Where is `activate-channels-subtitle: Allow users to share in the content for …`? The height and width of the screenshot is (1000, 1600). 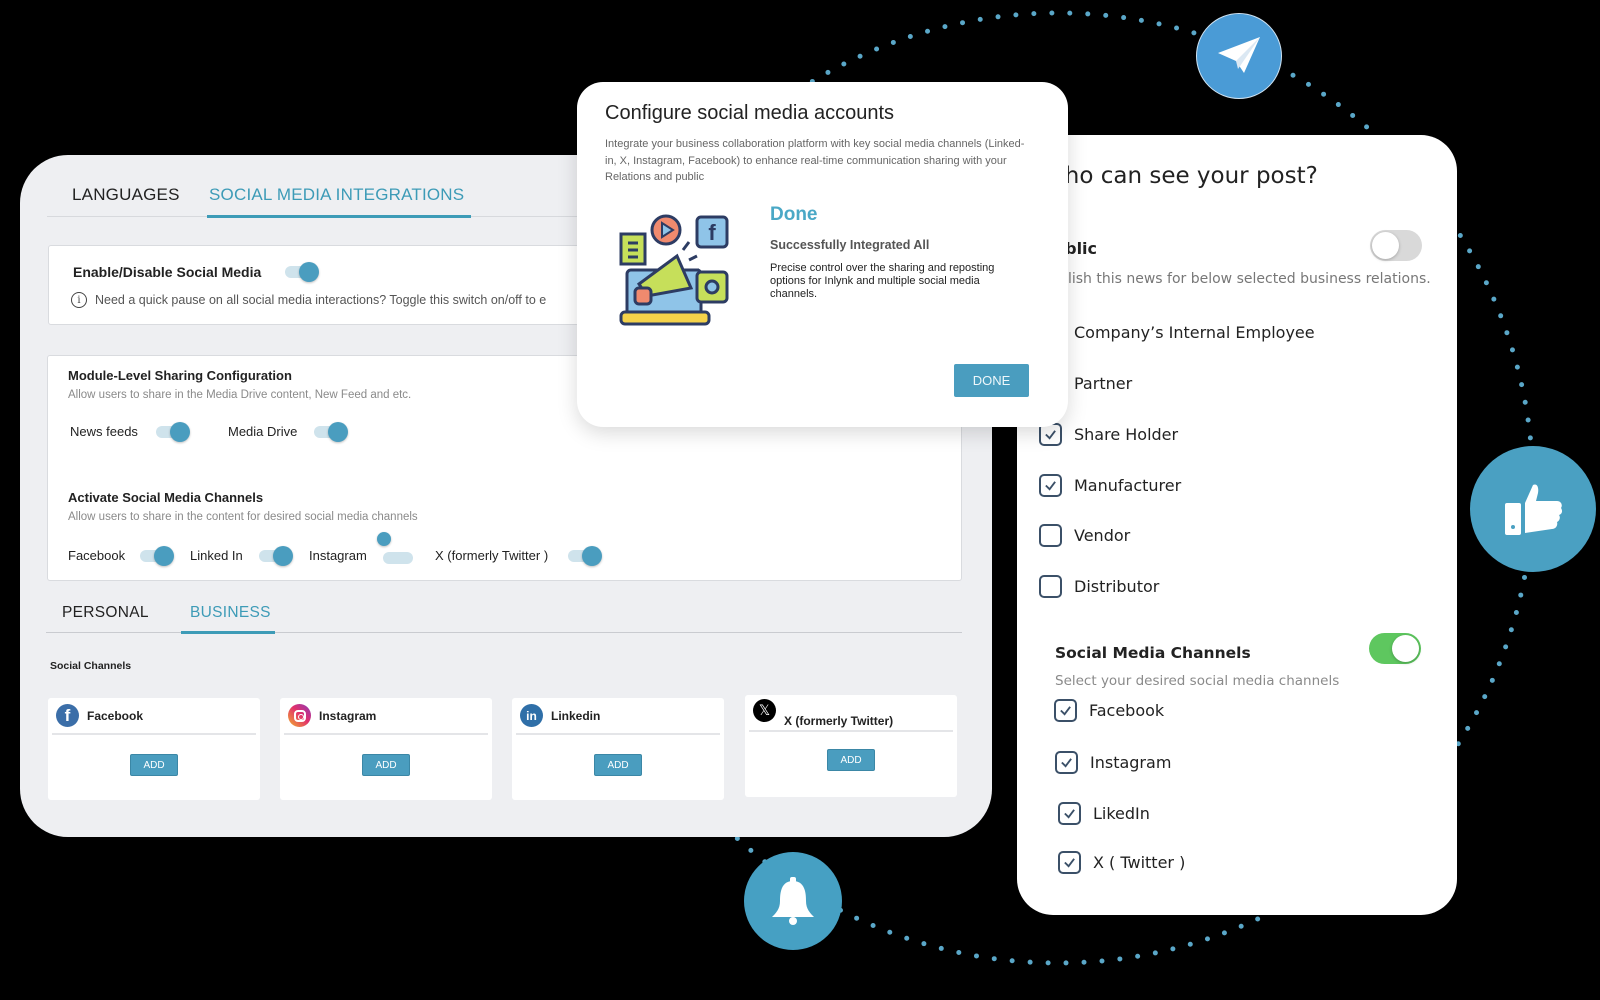 activate-channels-subtitle: Allow users to share in the content for … is located at coordinates (243, 517).